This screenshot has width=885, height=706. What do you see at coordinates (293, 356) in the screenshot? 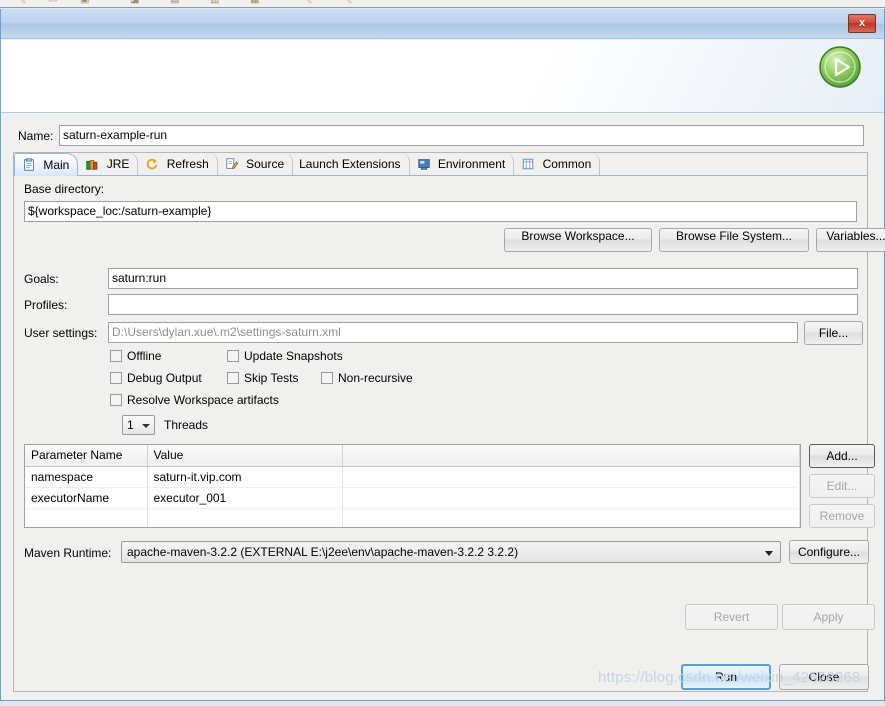
I see `checkbox-update-snapshots-label: Update Snapshots` at bounding box center [293, 356].